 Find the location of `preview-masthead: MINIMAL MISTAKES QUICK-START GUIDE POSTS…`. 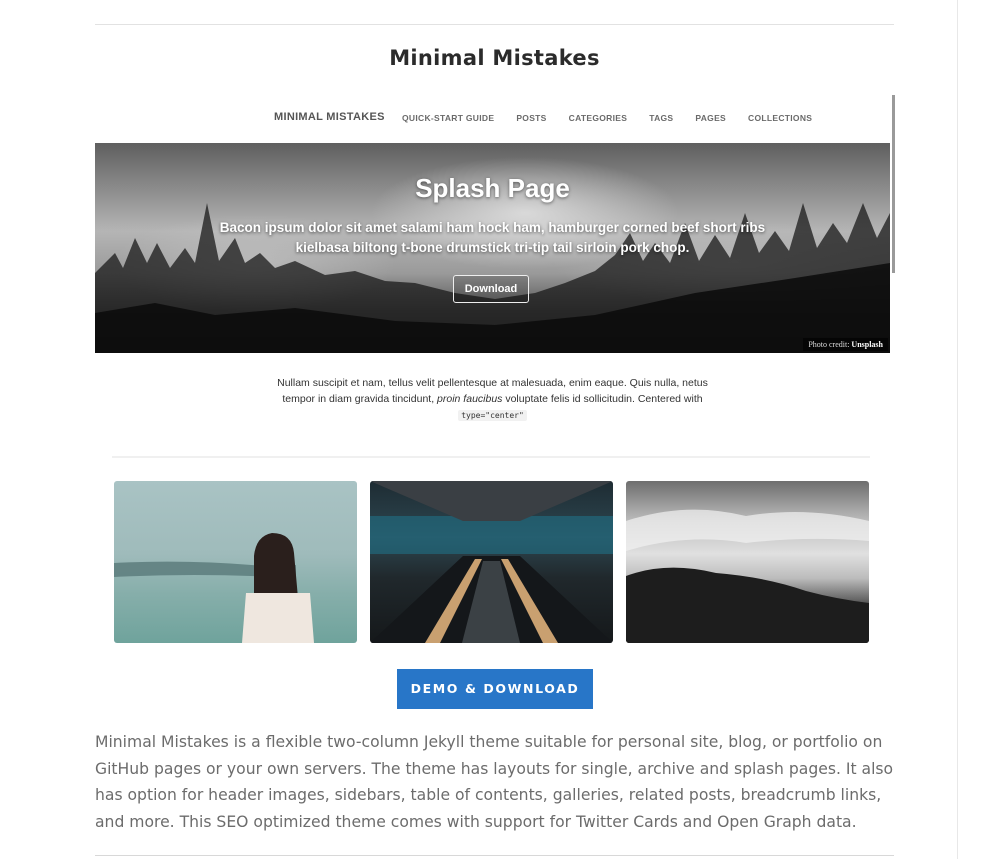

preview-masthead: MINIMAL MISTAKES QUICK-START GUIDE POSTS… is located at coordinates (492, 119).